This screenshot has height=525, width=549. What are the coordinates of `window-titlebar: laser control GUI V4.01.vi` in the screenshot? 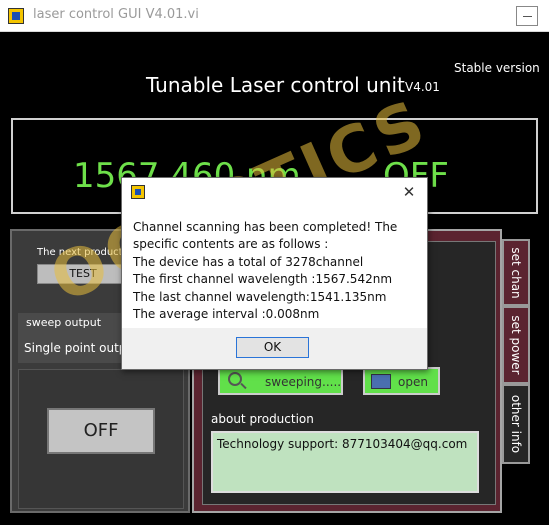 It's located at (274, 16).